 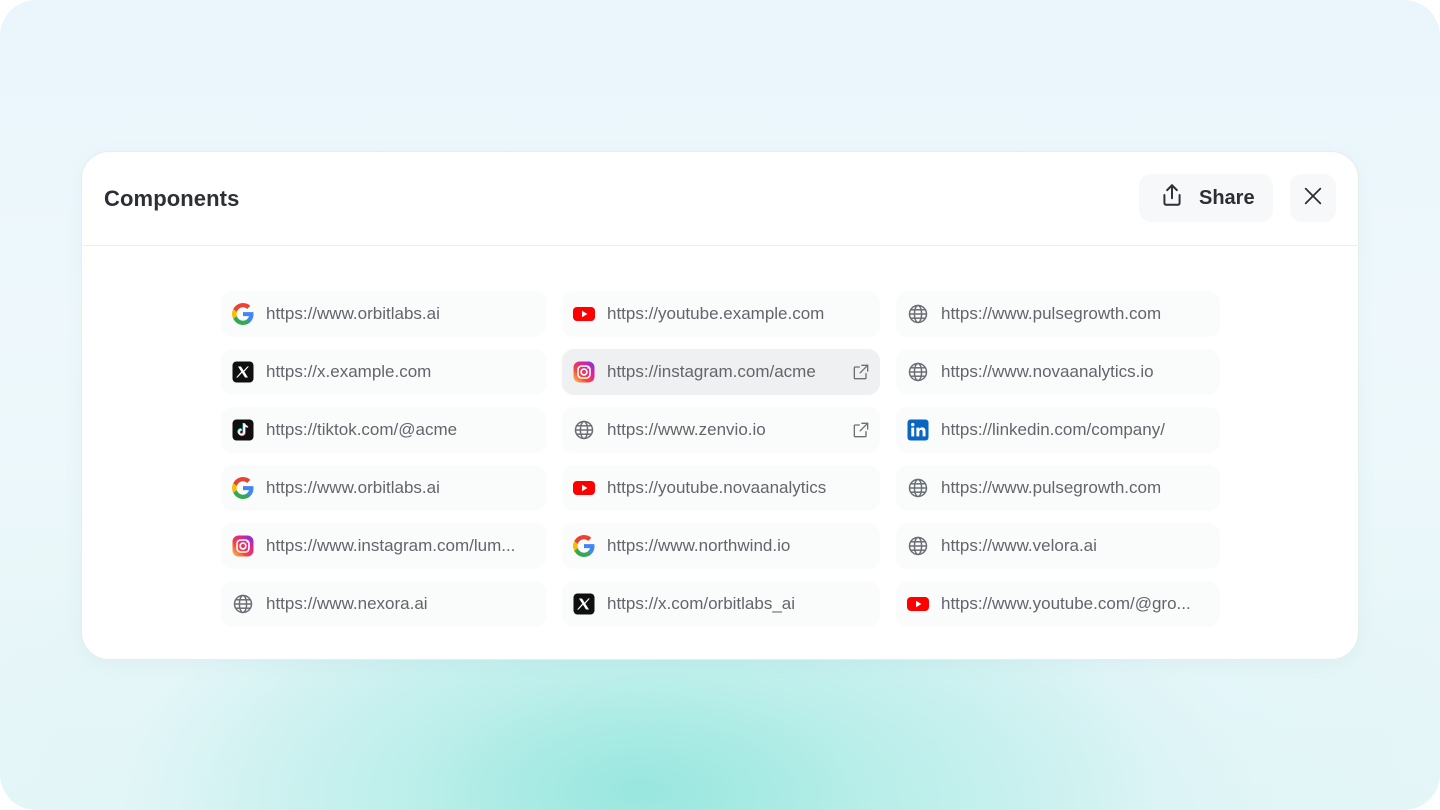 I want to click on link-item-globe: https://www.velora.ai, so click(x=1058, y=546).